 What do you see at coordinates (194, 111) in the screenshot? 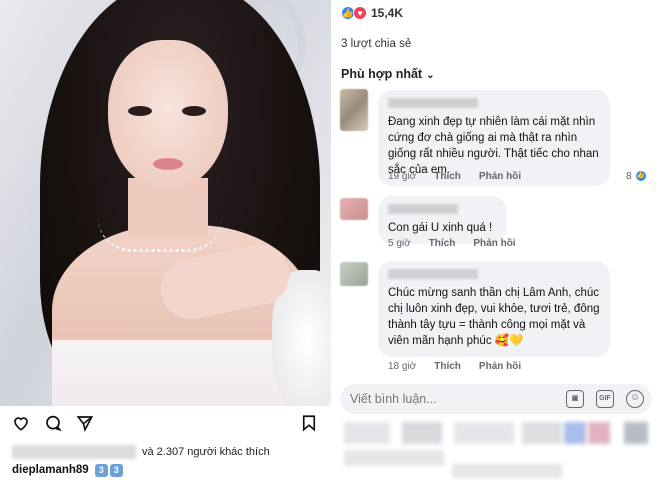
I see `photo-eye-right` at bounding box center [194, 111].